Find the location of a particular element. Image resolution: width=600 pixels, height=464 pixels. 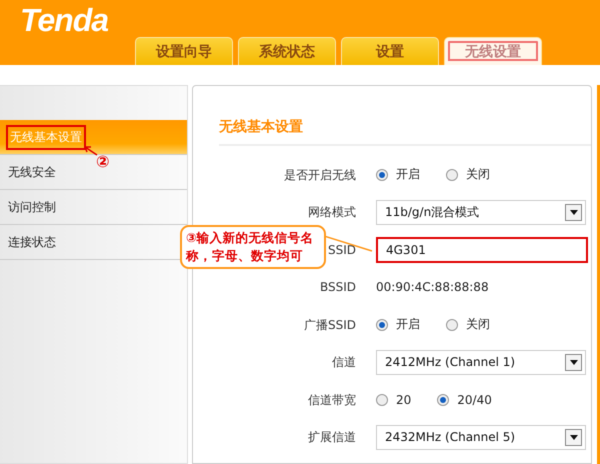

field-label: 网络模式 is located at coordinates (332, 212).